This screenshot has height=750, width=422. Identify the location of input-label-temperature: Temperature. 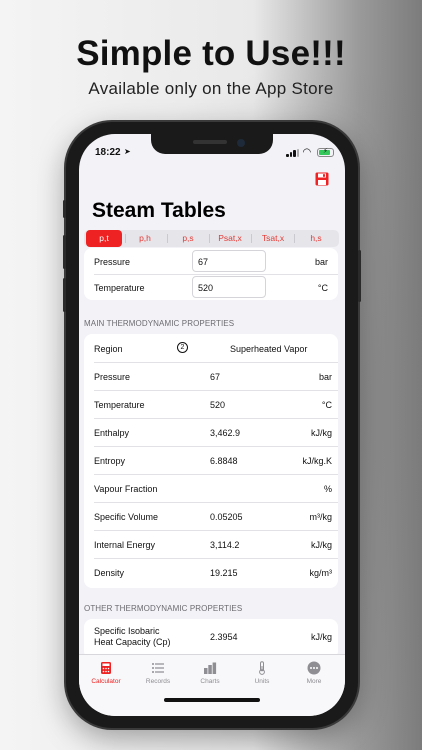
(119, 288).